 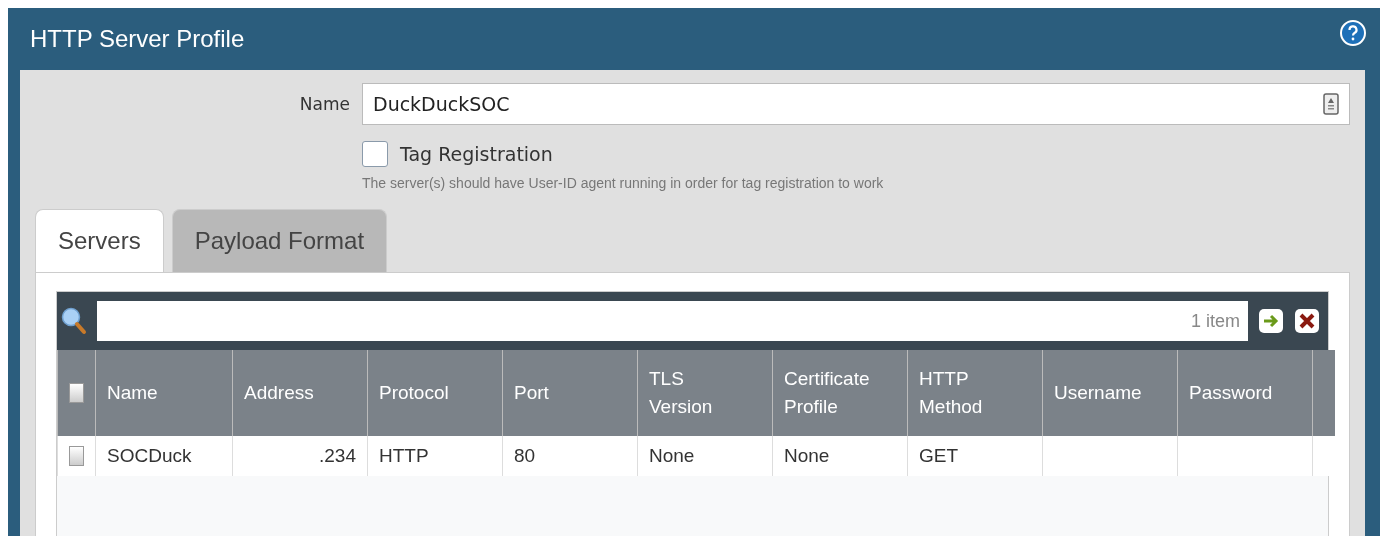 What do you see at coordinates (1244, 393) in the screenshot?
I see `column-header: Password` at bounding box center [1244, 393].